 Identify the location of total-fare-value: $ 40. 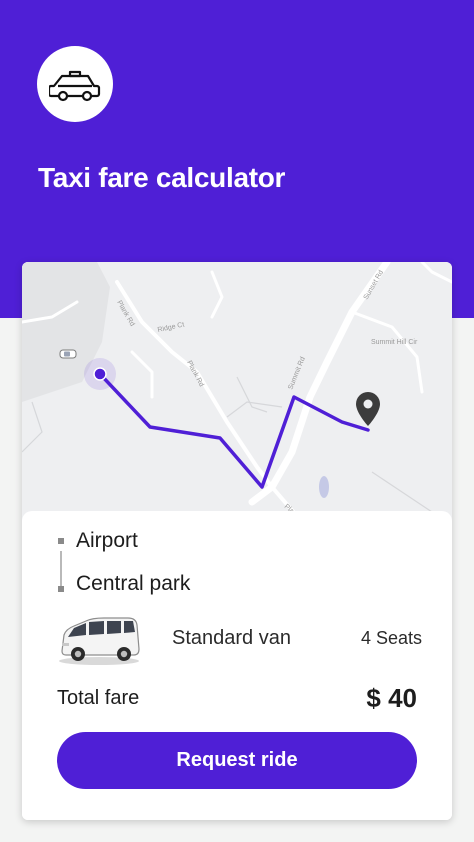
(391, 698).